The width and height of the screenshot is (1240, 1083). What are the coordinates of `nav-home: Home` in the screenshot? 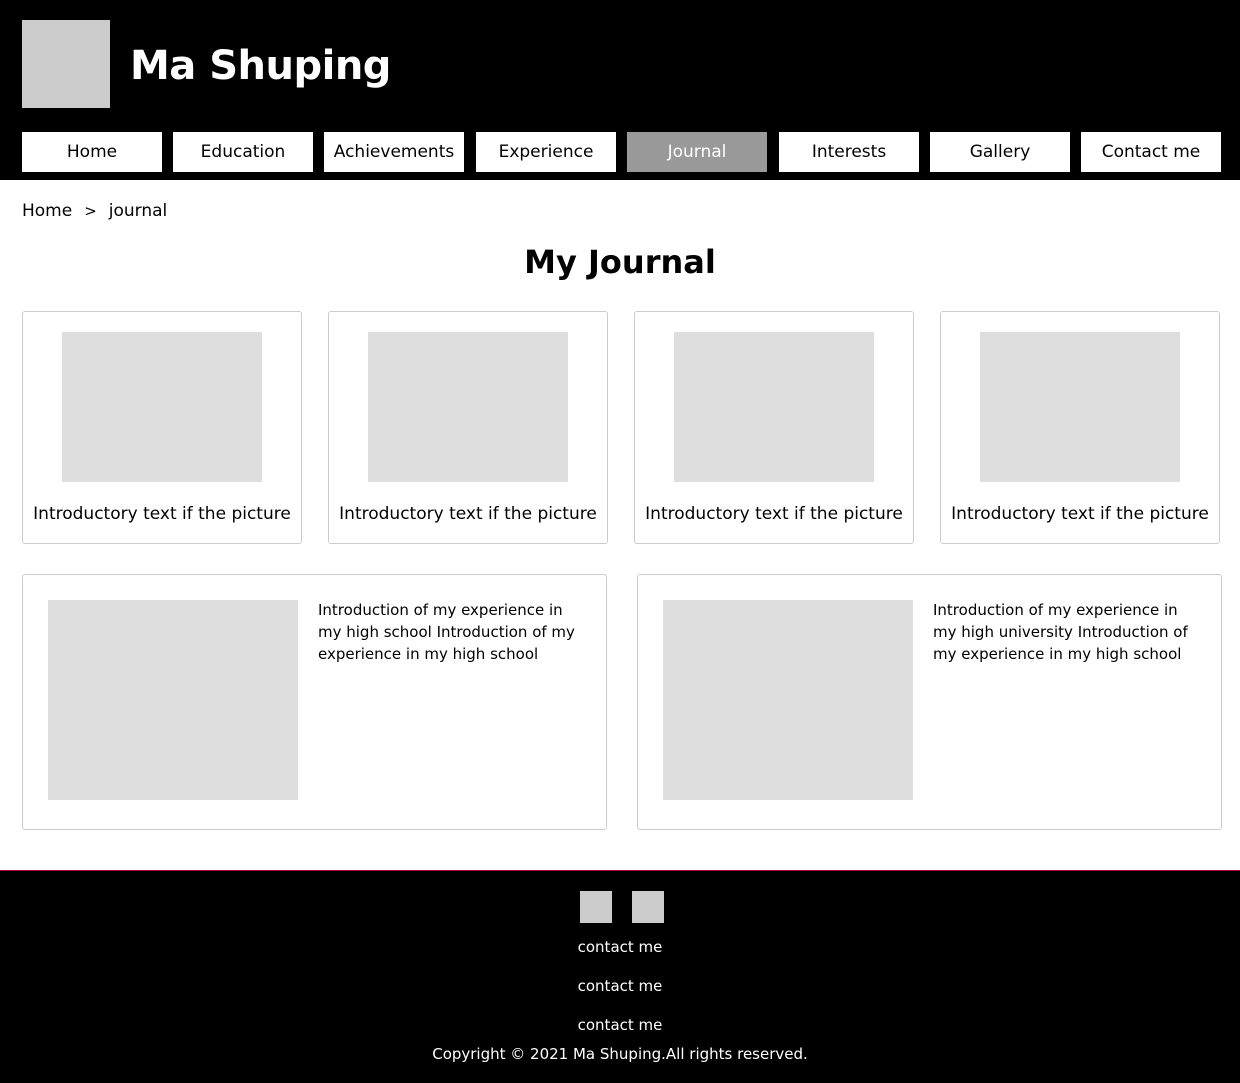 It's located at (92, 152).